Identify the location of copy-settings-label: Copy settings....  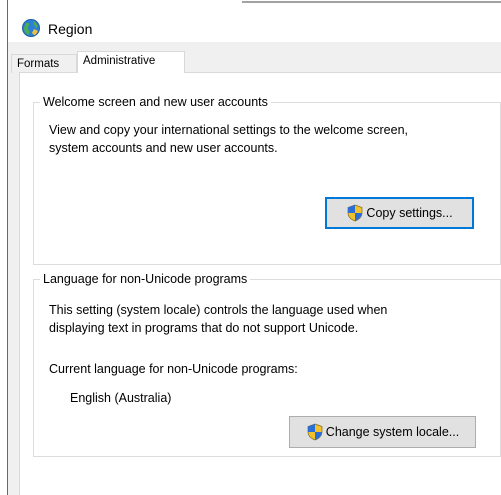
(409, 213).